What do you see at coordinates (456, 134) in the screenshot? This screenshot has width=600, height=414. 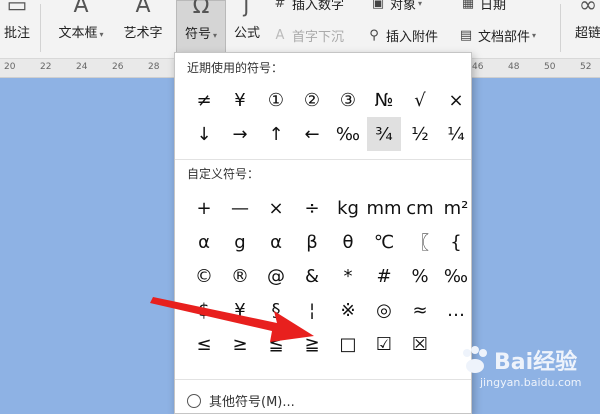 I see `recent-symbol-cell: ¼` at bounding box center [456, 134].